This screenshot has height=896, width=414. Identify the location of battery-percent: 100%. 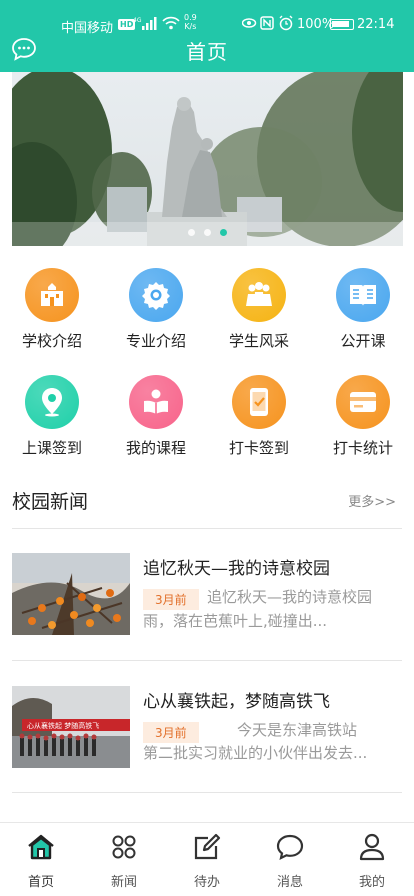
(316, 24).